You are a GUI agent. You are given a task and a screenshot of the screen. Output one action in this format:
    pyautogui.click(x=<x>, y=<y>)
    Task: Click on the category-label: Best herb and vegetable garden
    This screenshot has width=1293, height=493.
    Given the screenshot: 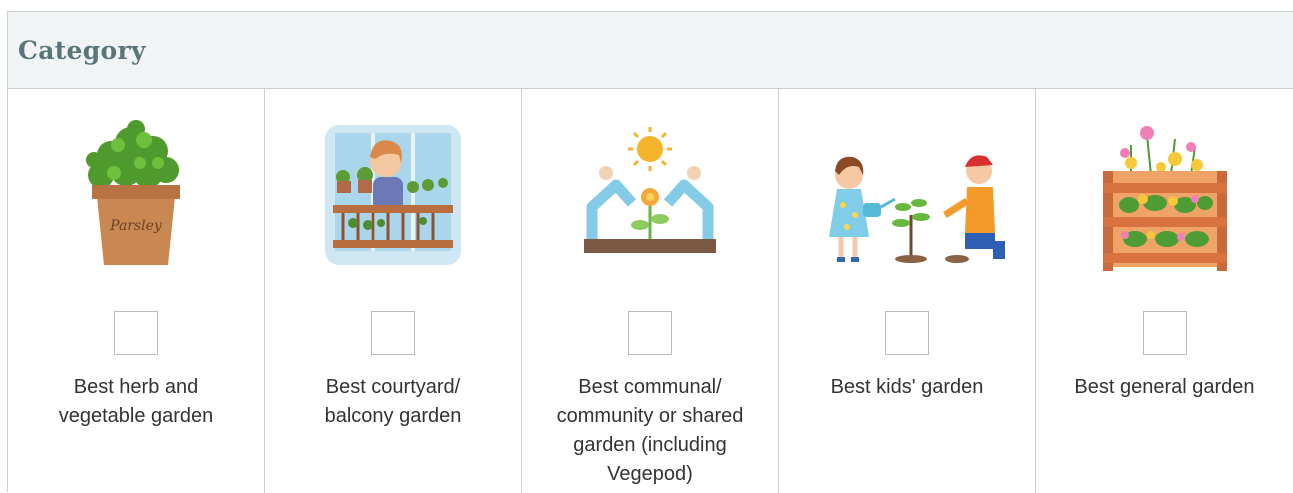 What is the action you would take?
    pyautogui.click(x=136, y=401)
    